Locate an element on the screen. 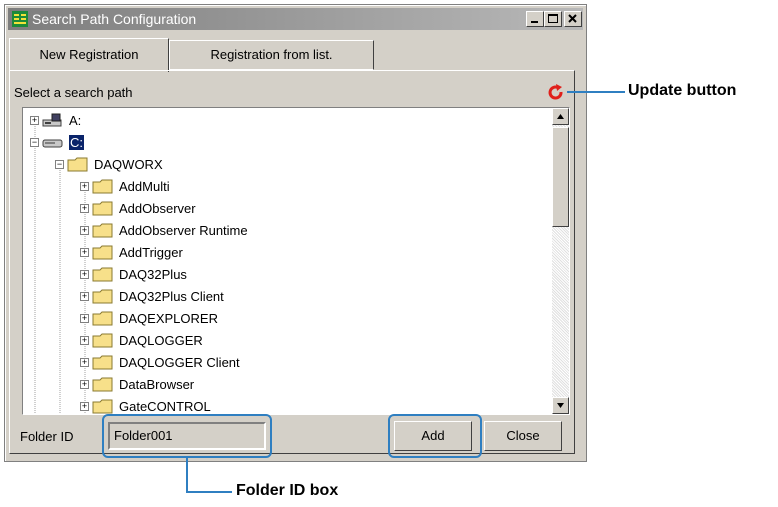  maximize-button is located at coordinates (553, 19).